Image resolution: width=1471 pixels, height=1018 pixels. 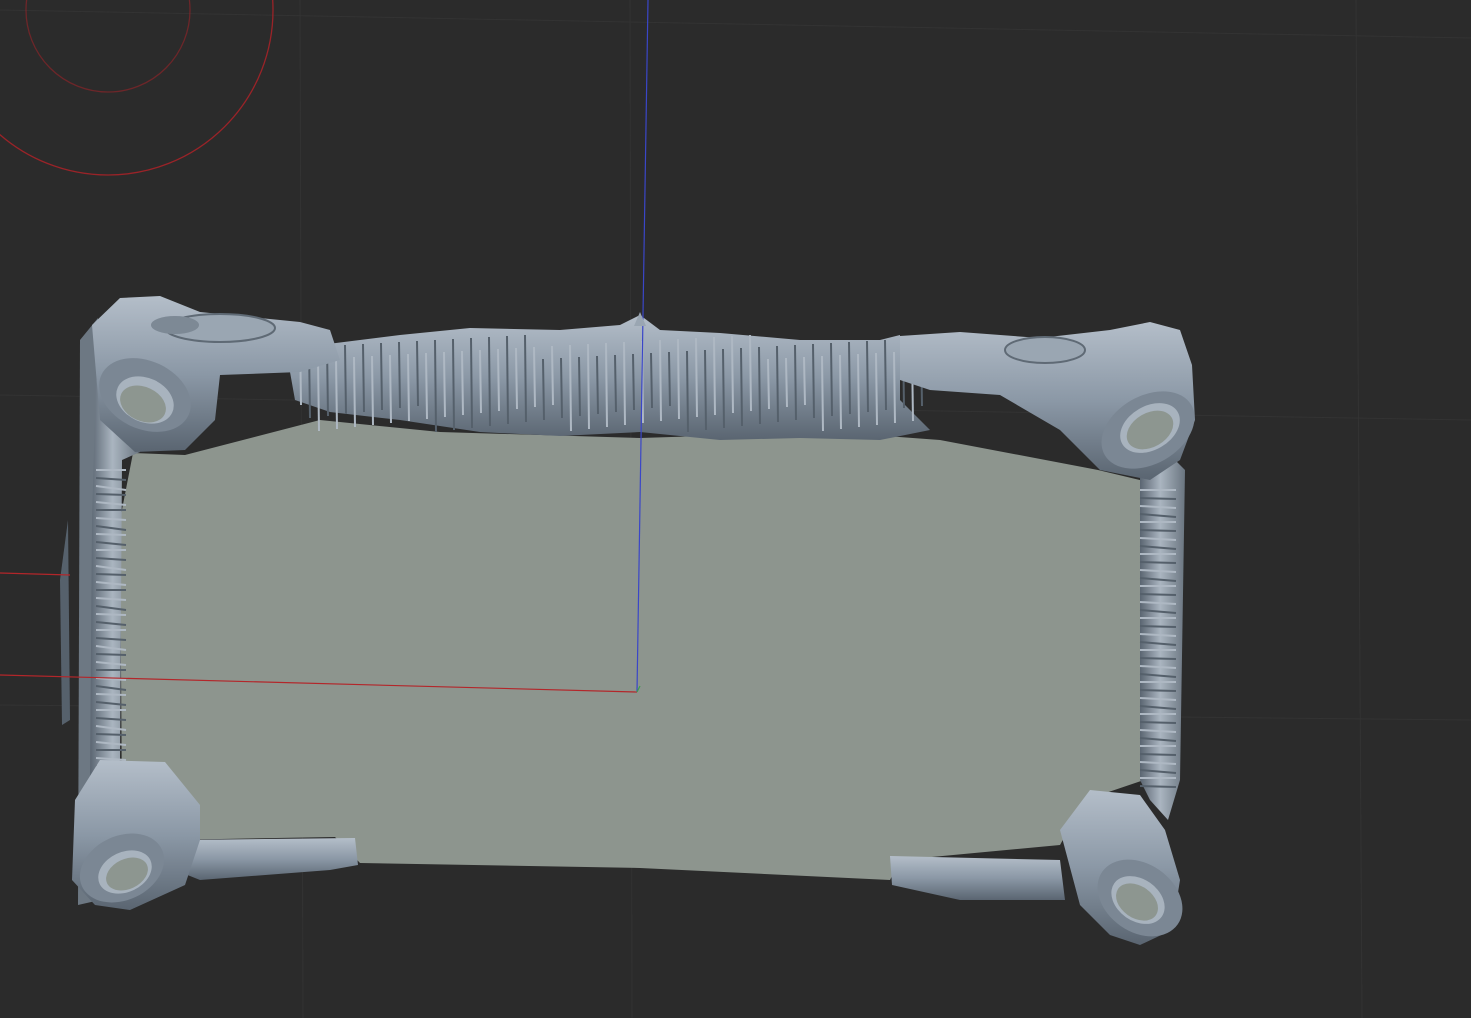 I want to click on frame-top-rim, so click(x=610, y=377).